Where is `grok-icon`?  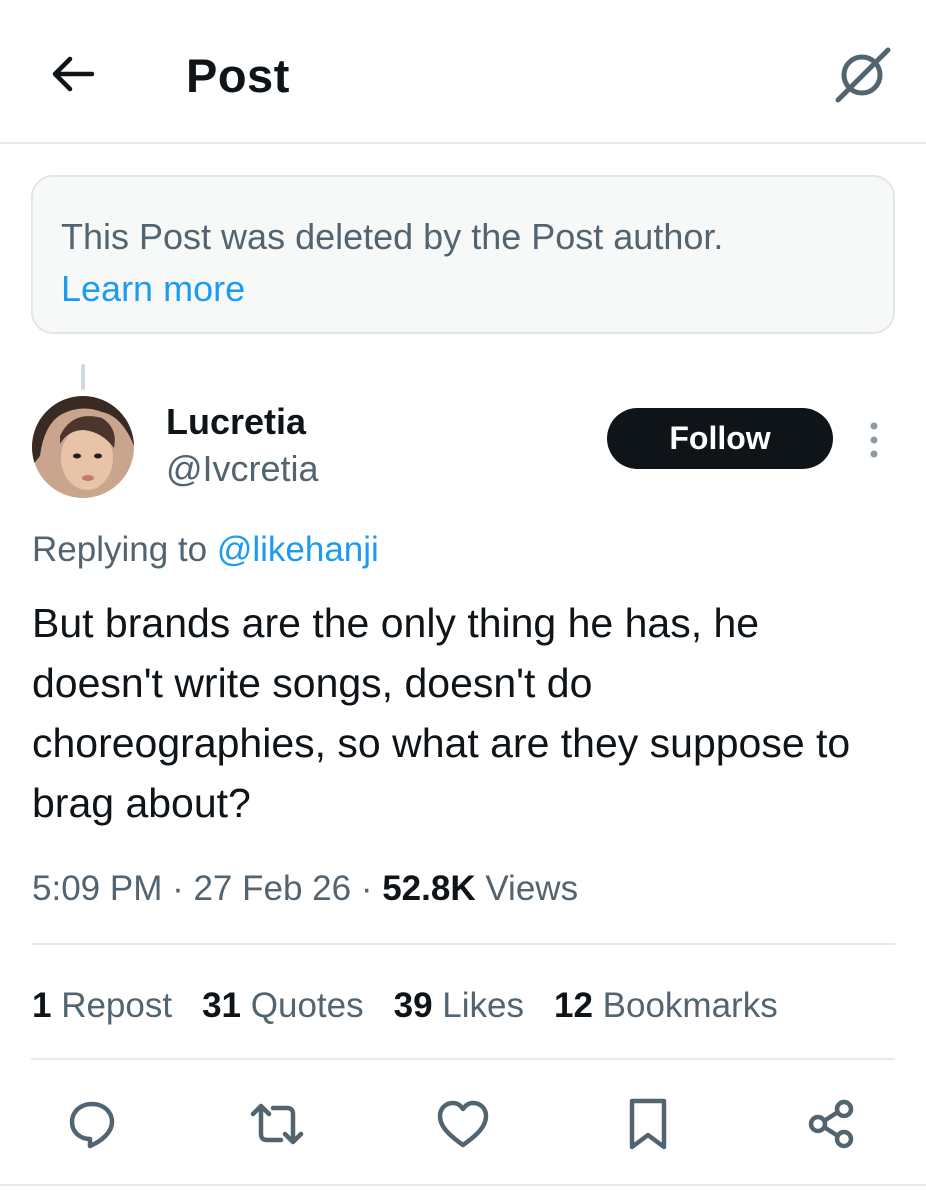
grok-icon is located at coordinates (863, 75).